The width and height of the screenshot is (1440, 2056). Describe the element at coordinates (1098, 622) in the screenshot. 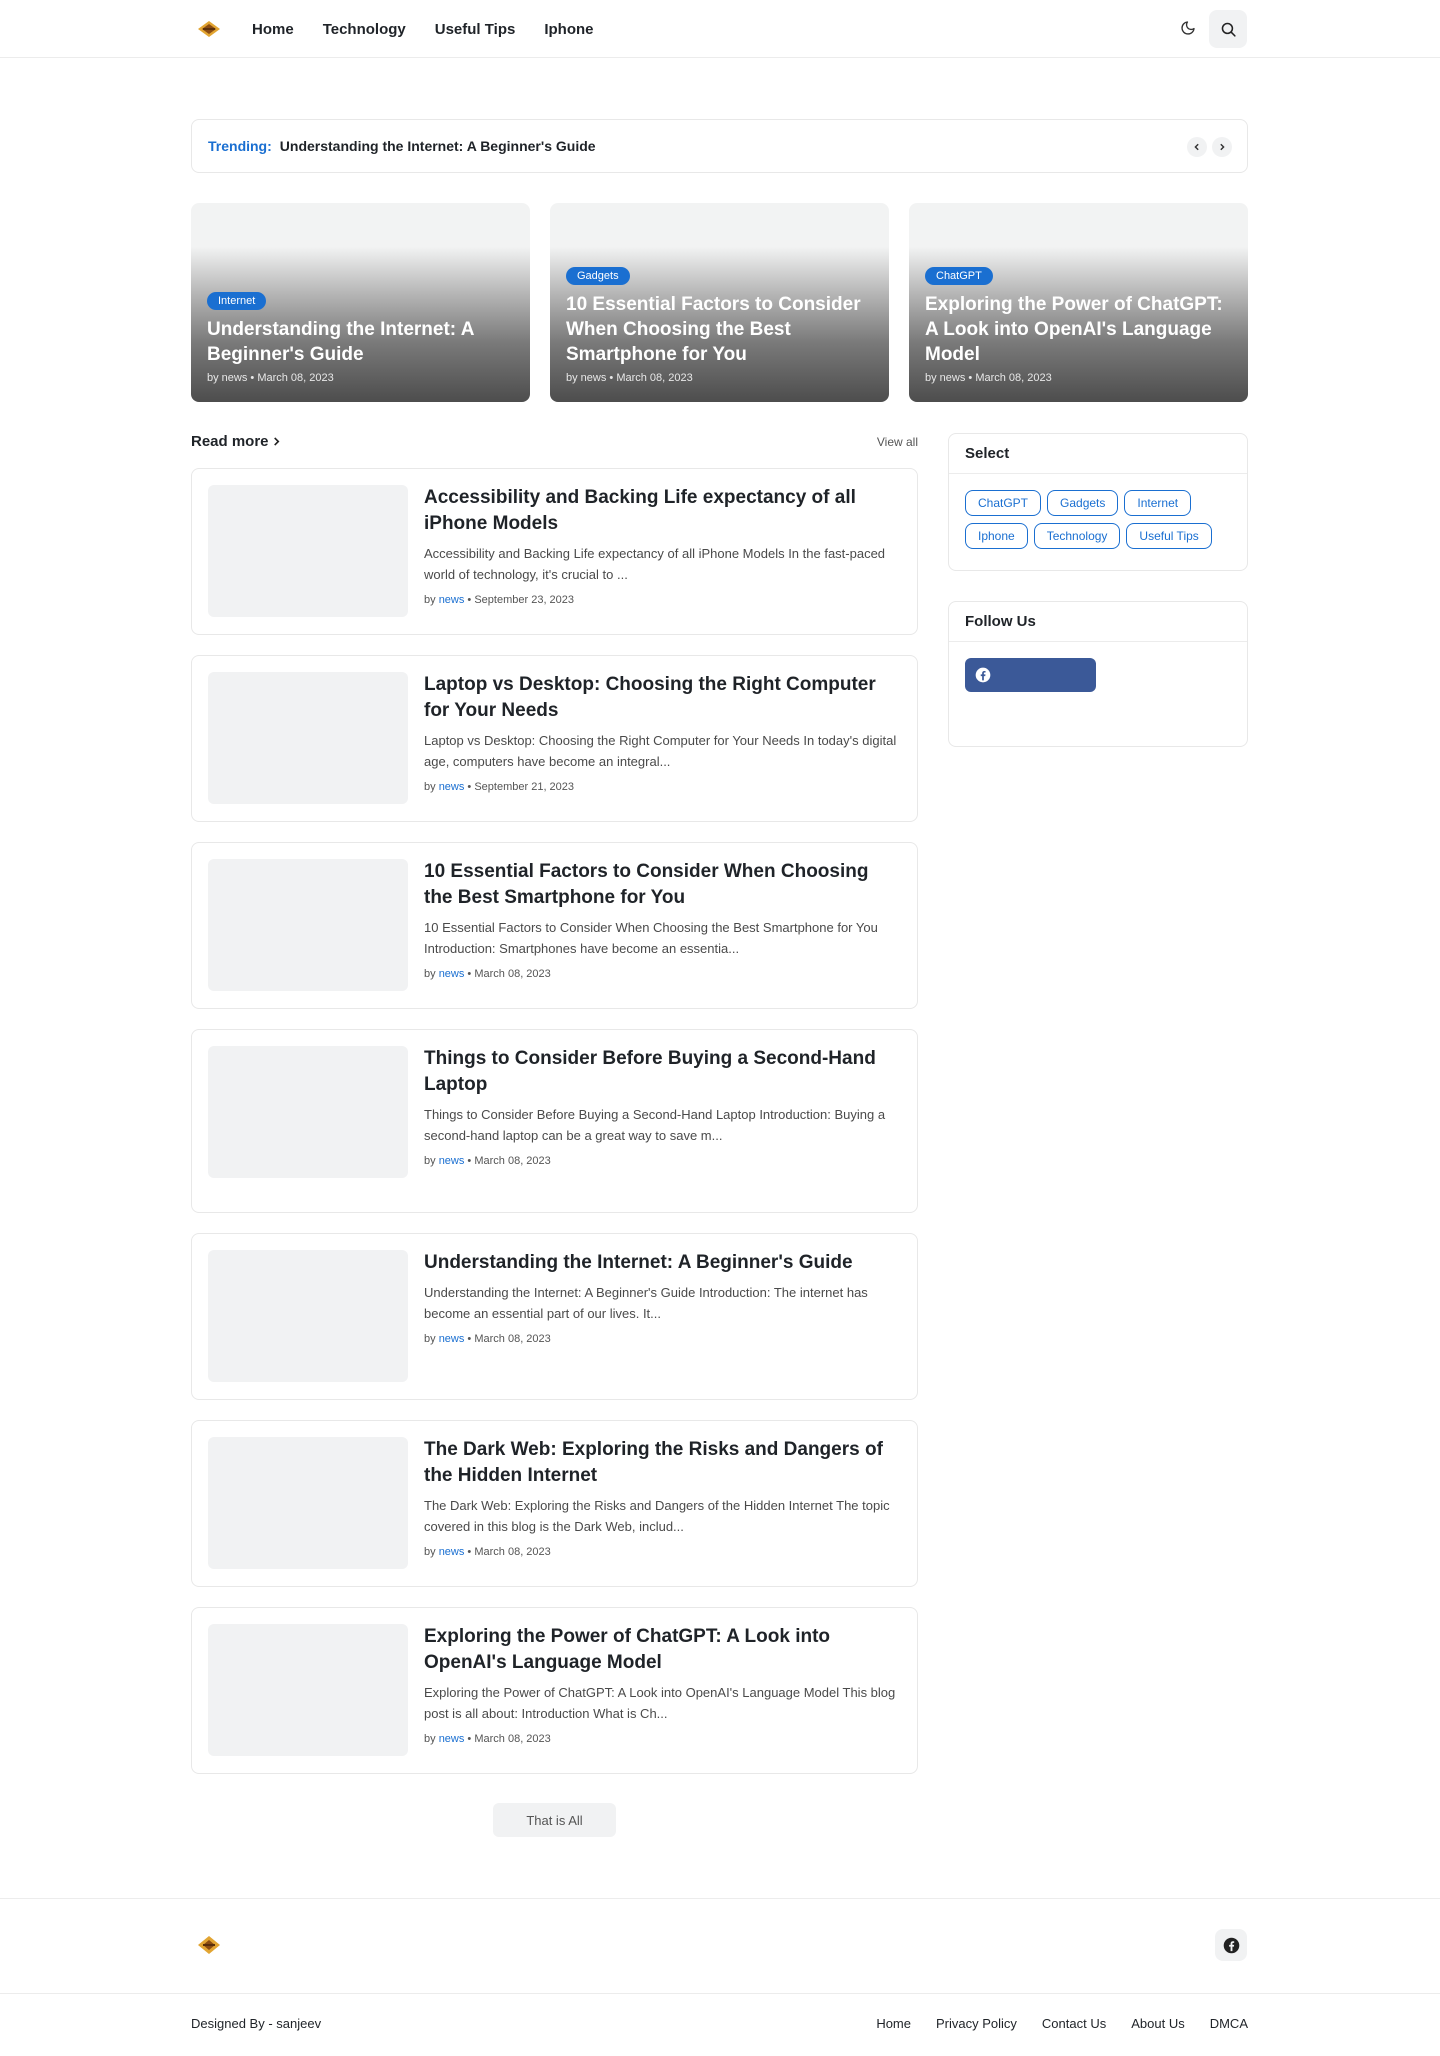

I see `widget-title: Follow Us` at that location.